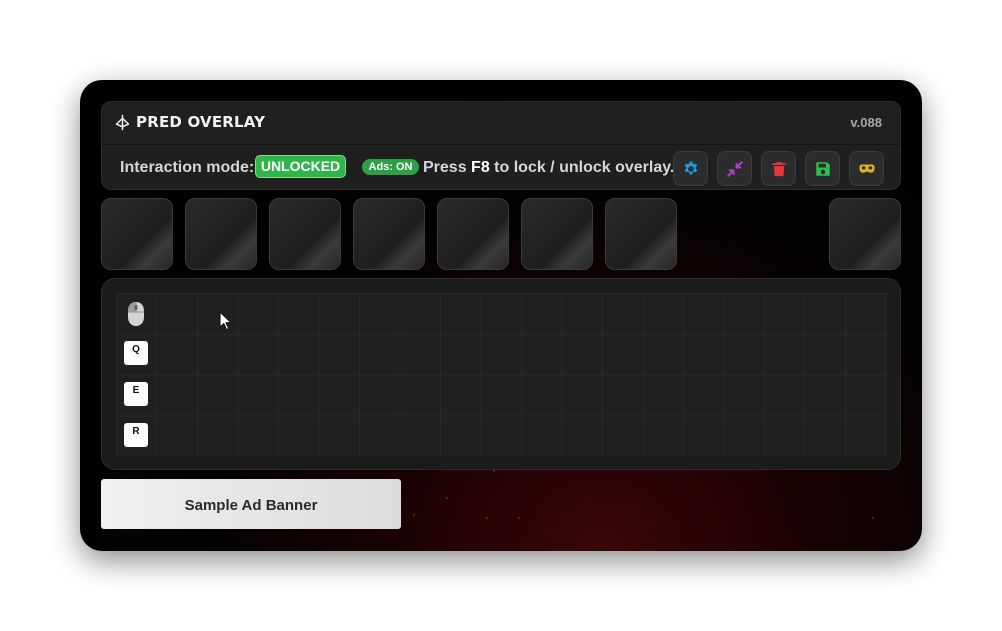  I want to click on mask-icon, so click(867, 168).